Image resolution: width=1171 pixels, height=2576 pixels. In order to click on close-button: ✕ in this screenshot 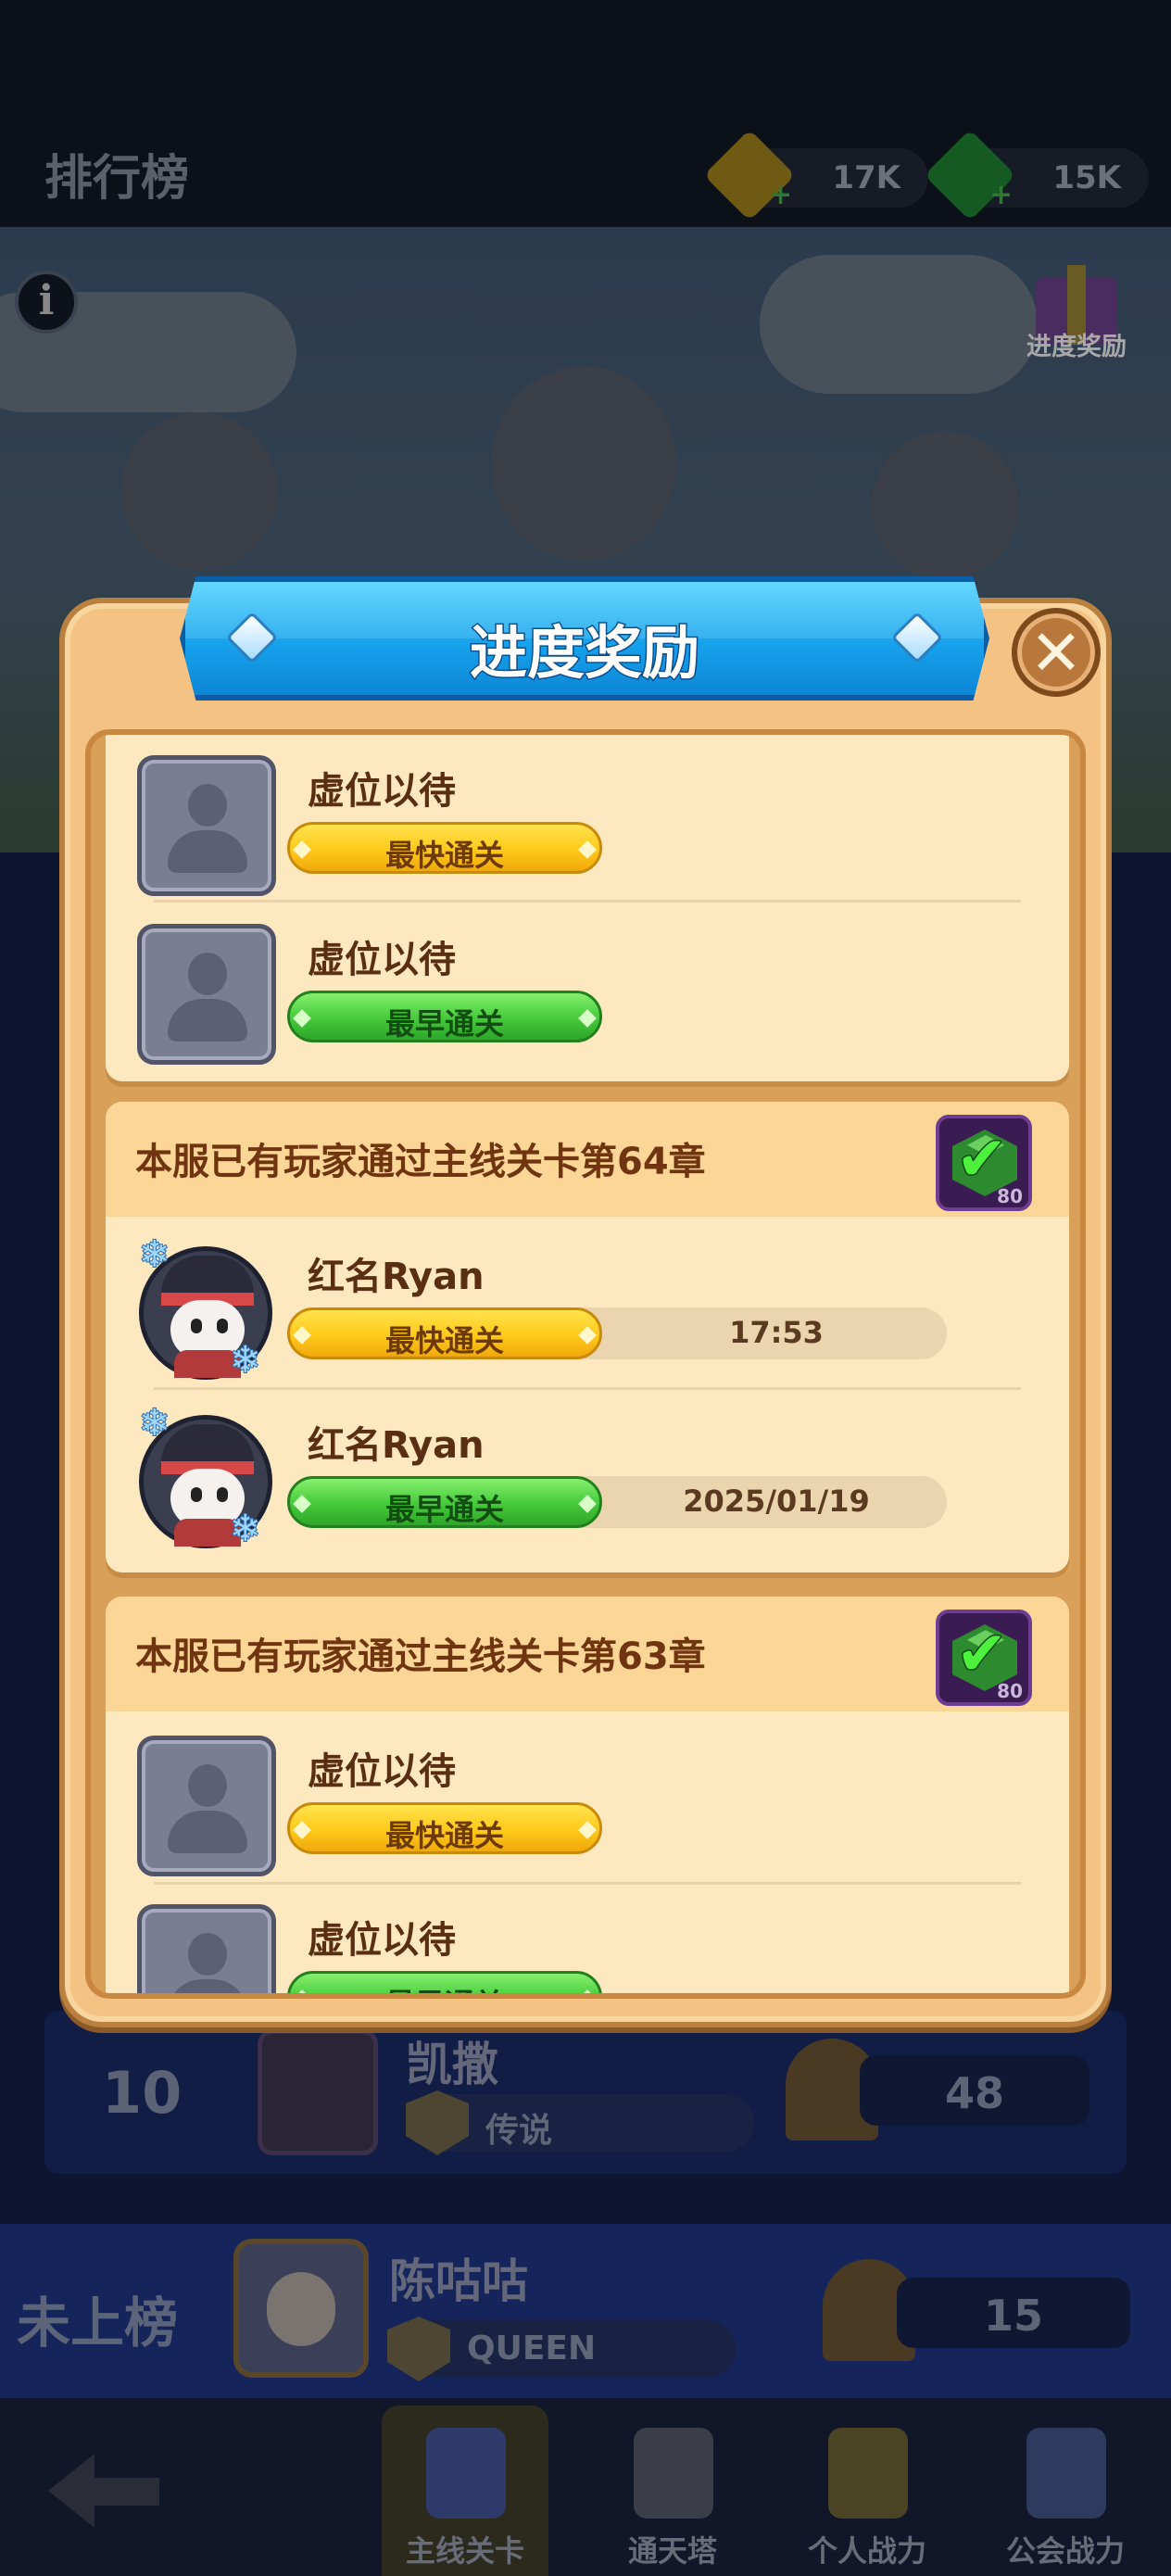, I will do `click(1057, 653)`.